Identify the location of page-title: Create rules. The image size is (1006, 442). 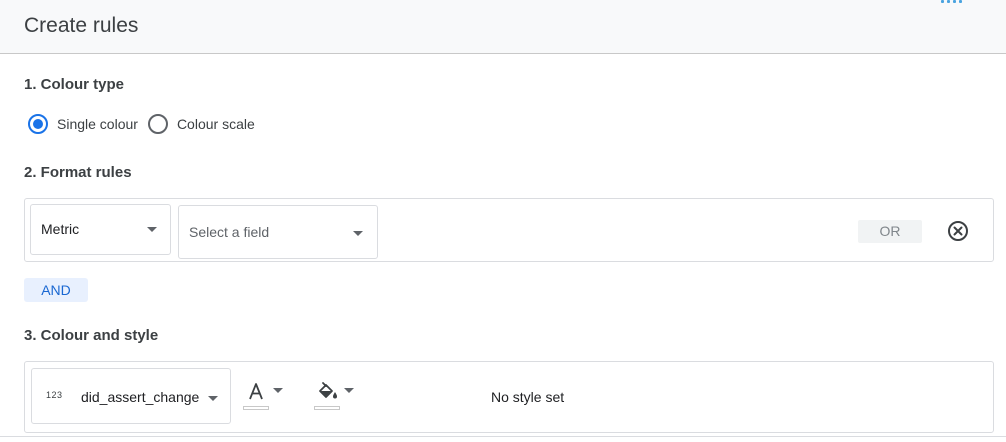
(81, 25).